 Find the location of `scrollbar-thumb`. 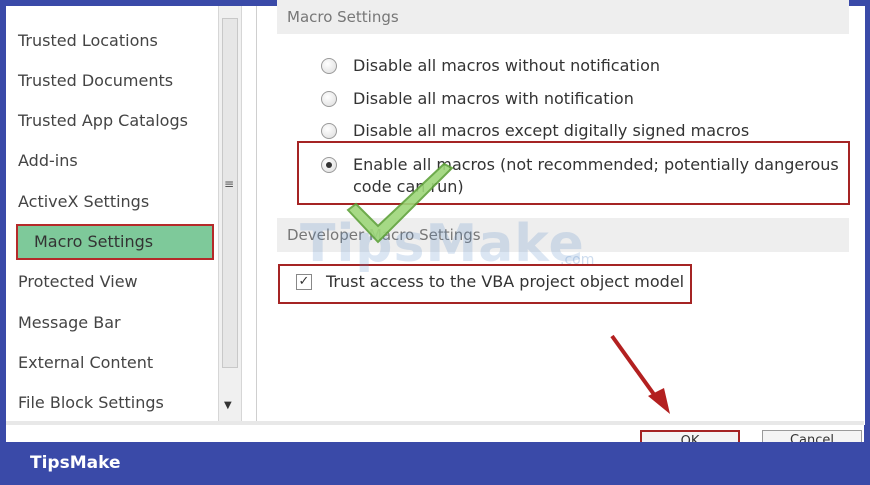

scrollbar-thumb is located at coordinates (230, 193).